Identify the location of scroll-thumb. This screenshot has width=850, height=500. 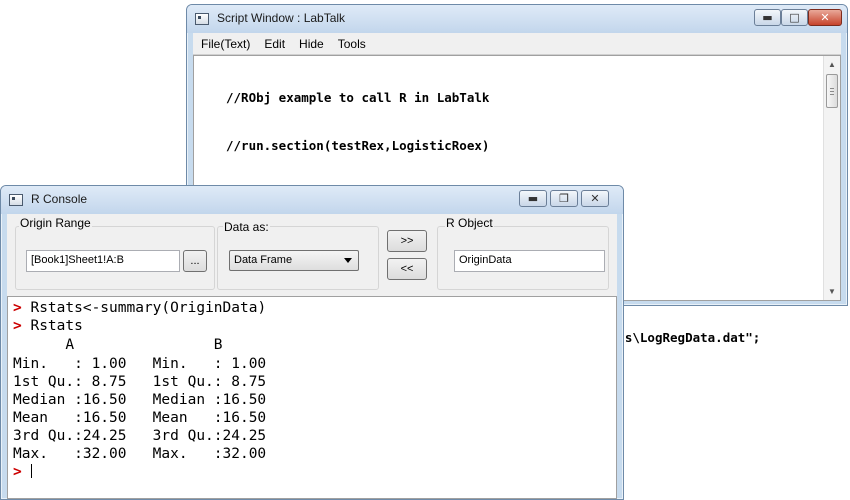
(832, 91).